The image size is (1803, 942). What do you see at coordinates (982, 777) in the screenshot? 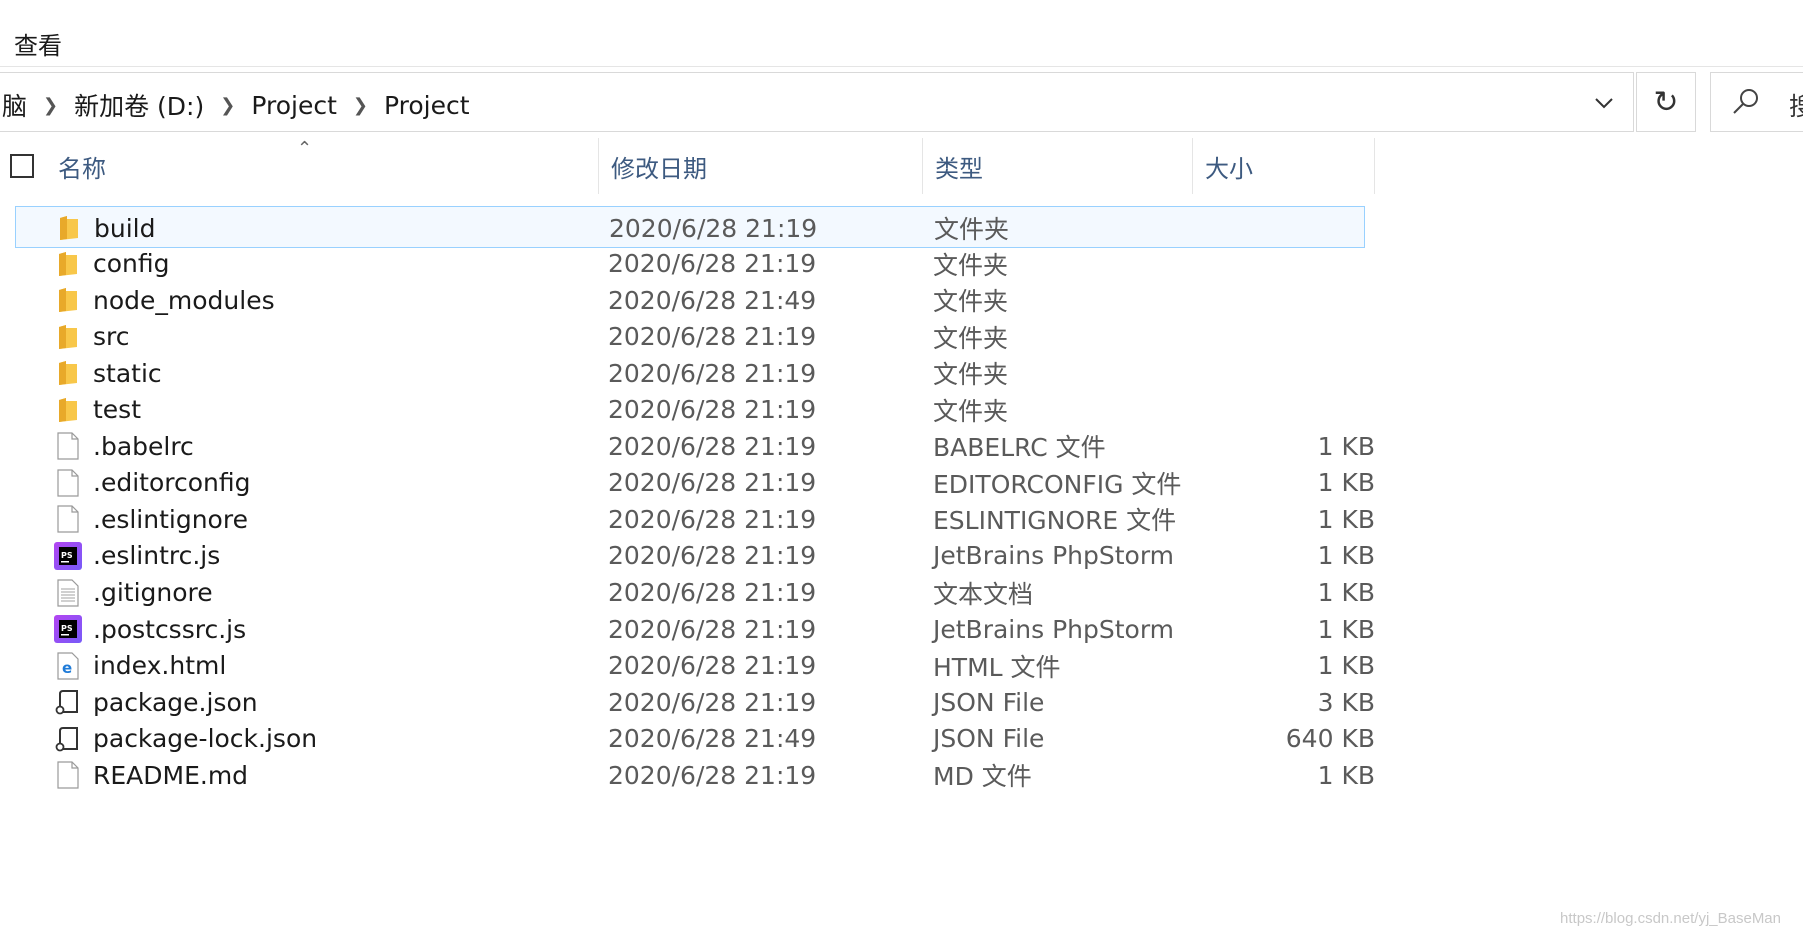
I see `file-type: MD 文件` at bounding box center [982, 777].